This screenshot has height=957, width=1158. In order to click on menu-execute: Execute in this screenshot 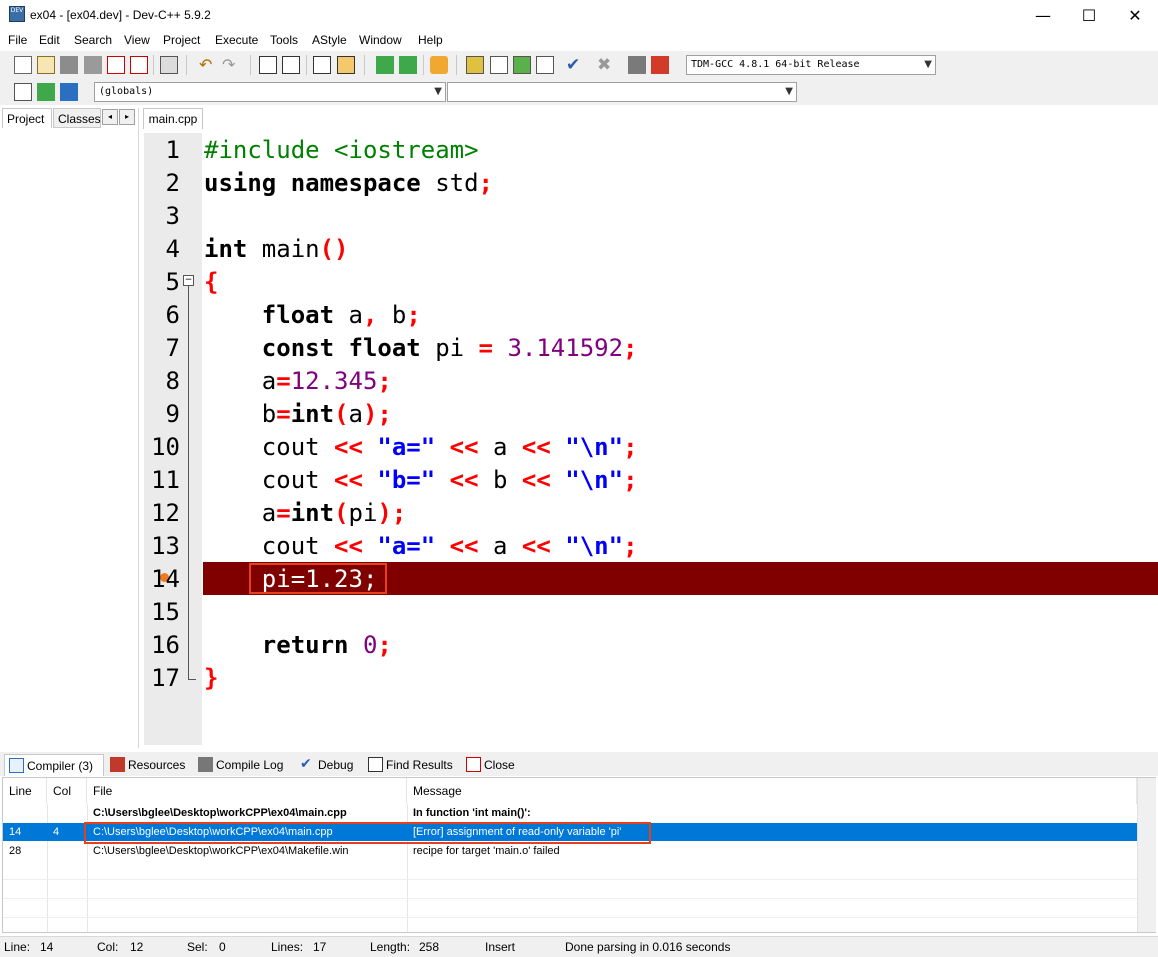, I will do `click(236, 40)`.